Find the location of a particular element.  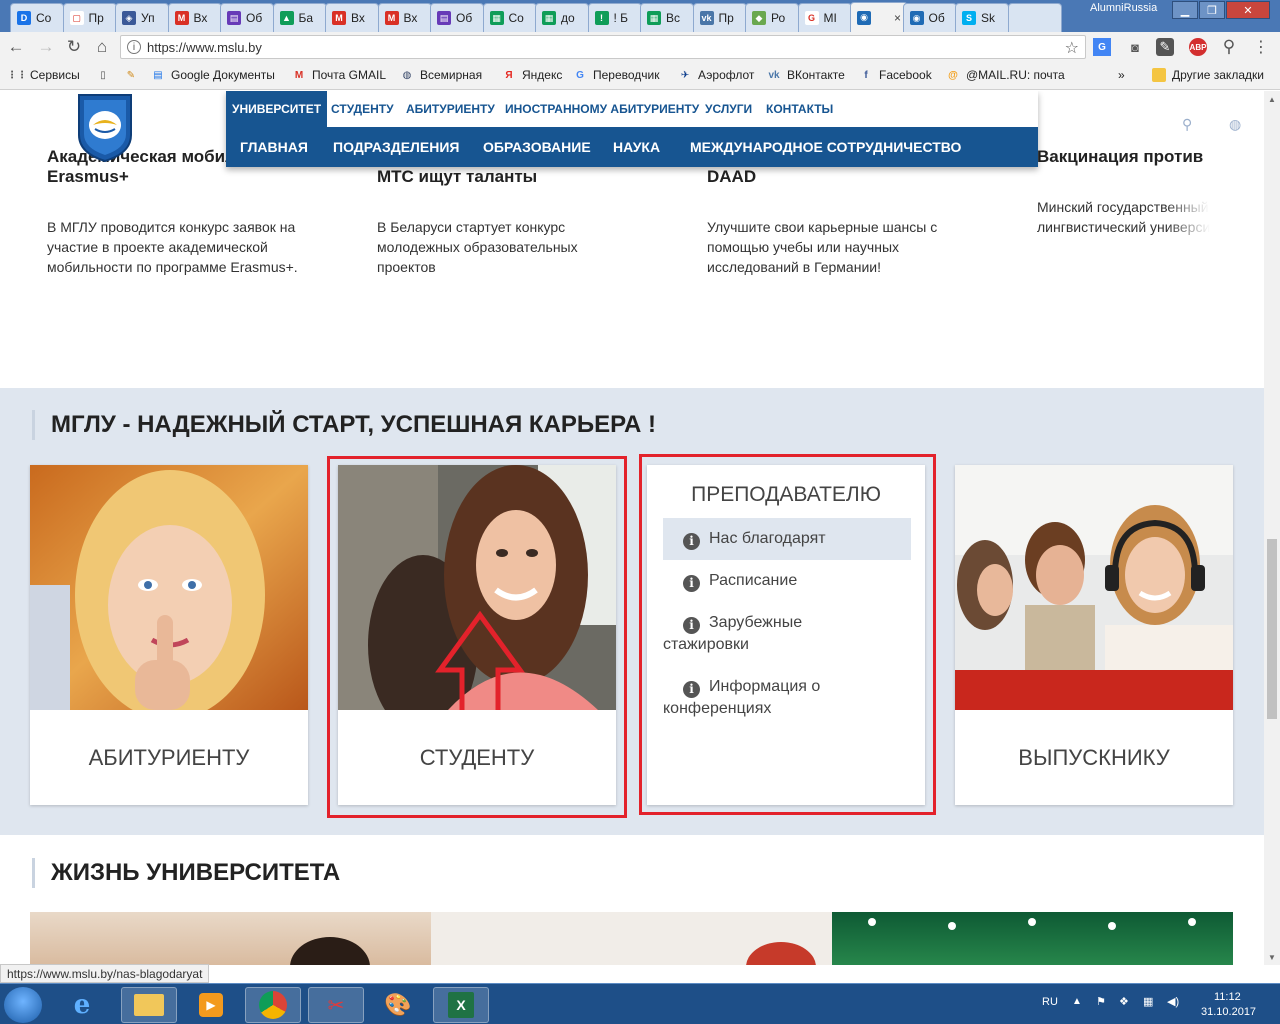

close-tab-icon: × is located at coordinates (897, 18).